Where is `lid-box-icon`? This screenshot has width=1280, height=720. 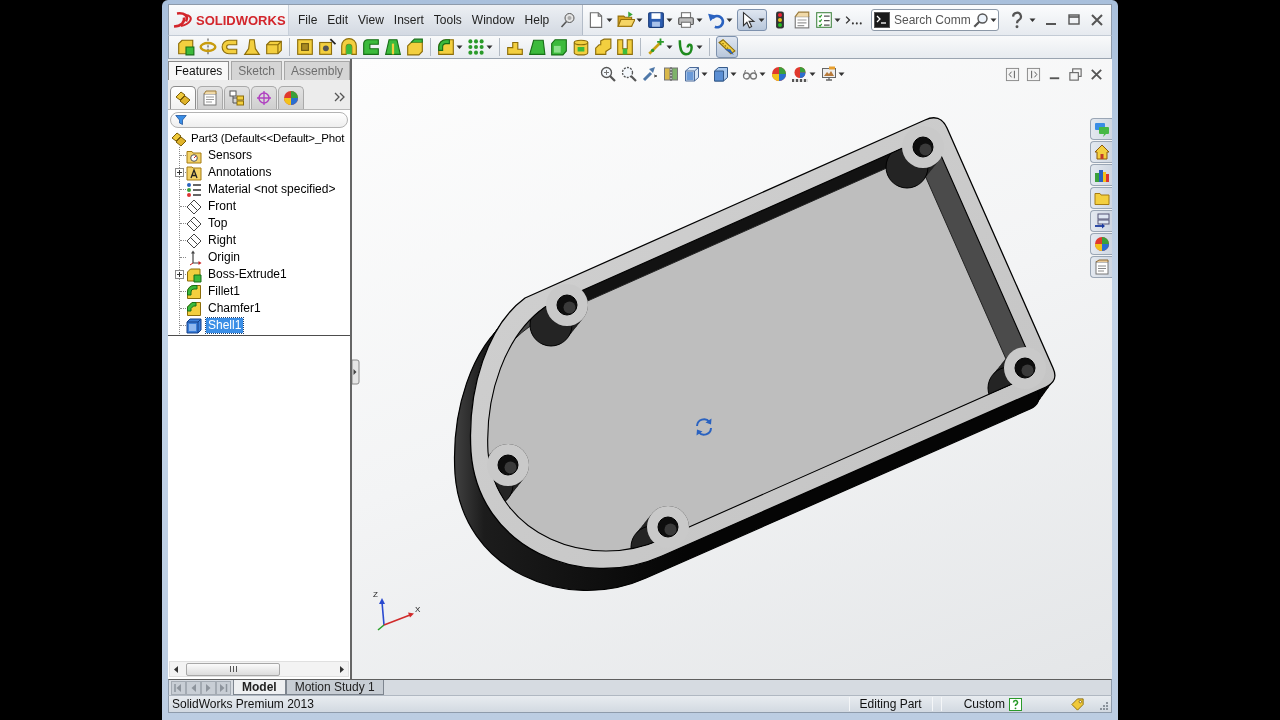
lid-box-icon is located at coordinates (415, 47).